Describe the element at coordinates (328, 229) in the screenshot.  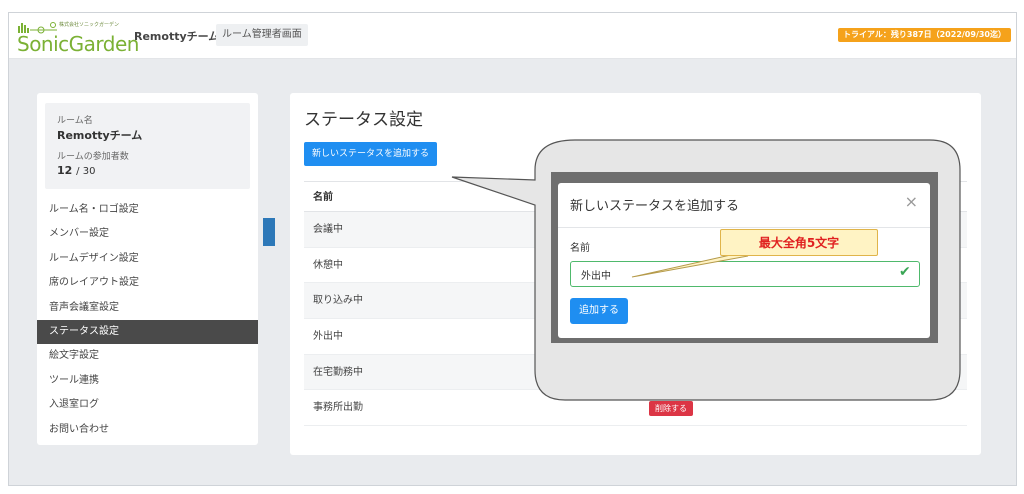
I see `status-name: 会議中` at that location.